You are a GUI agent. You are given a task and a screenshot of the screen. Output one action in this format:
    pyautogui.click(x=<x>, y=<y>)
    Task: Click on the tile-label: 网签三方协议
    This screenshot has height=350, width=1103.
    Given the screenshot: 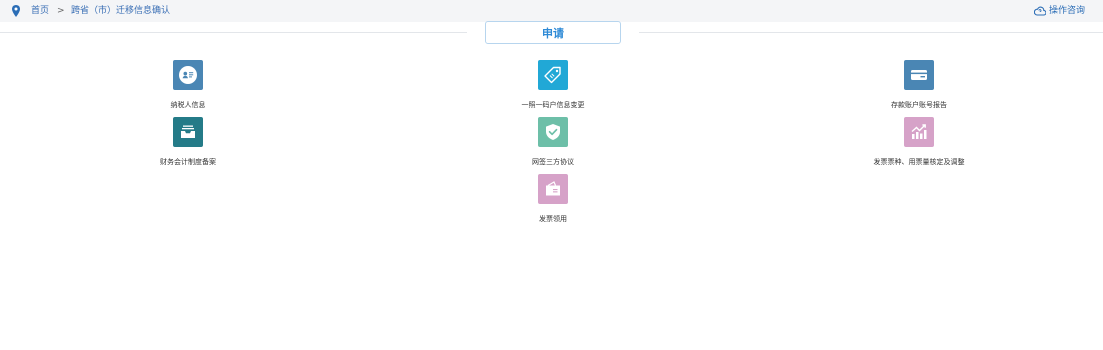 What is the action you would take?
    pyautogui.click(x=553, y=162)
    